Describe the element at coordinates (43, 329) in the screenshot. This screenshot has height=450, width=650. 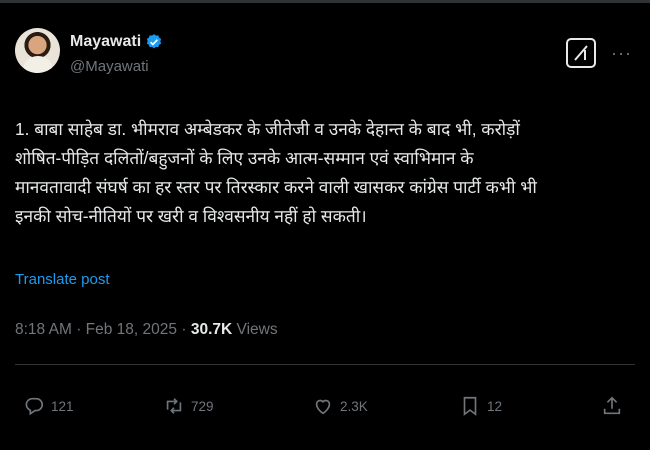
I see `post-time: 8:18 AM` at that location.